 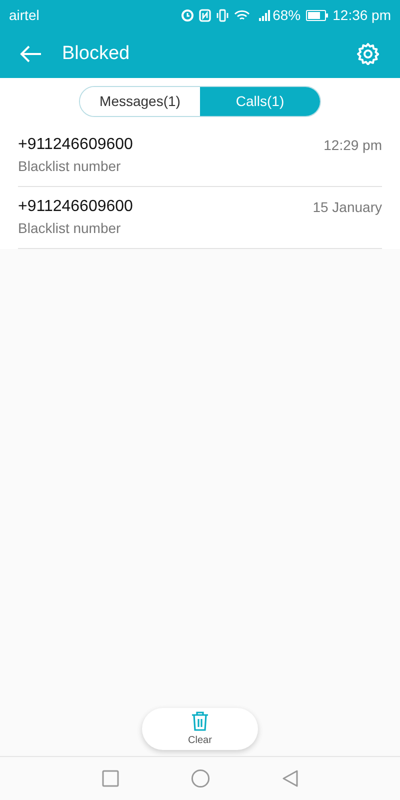 What do you see at coordinates (286, 15) in the screenshot?
I see `battery-percent: 68%` at bounding box center [286, 15].